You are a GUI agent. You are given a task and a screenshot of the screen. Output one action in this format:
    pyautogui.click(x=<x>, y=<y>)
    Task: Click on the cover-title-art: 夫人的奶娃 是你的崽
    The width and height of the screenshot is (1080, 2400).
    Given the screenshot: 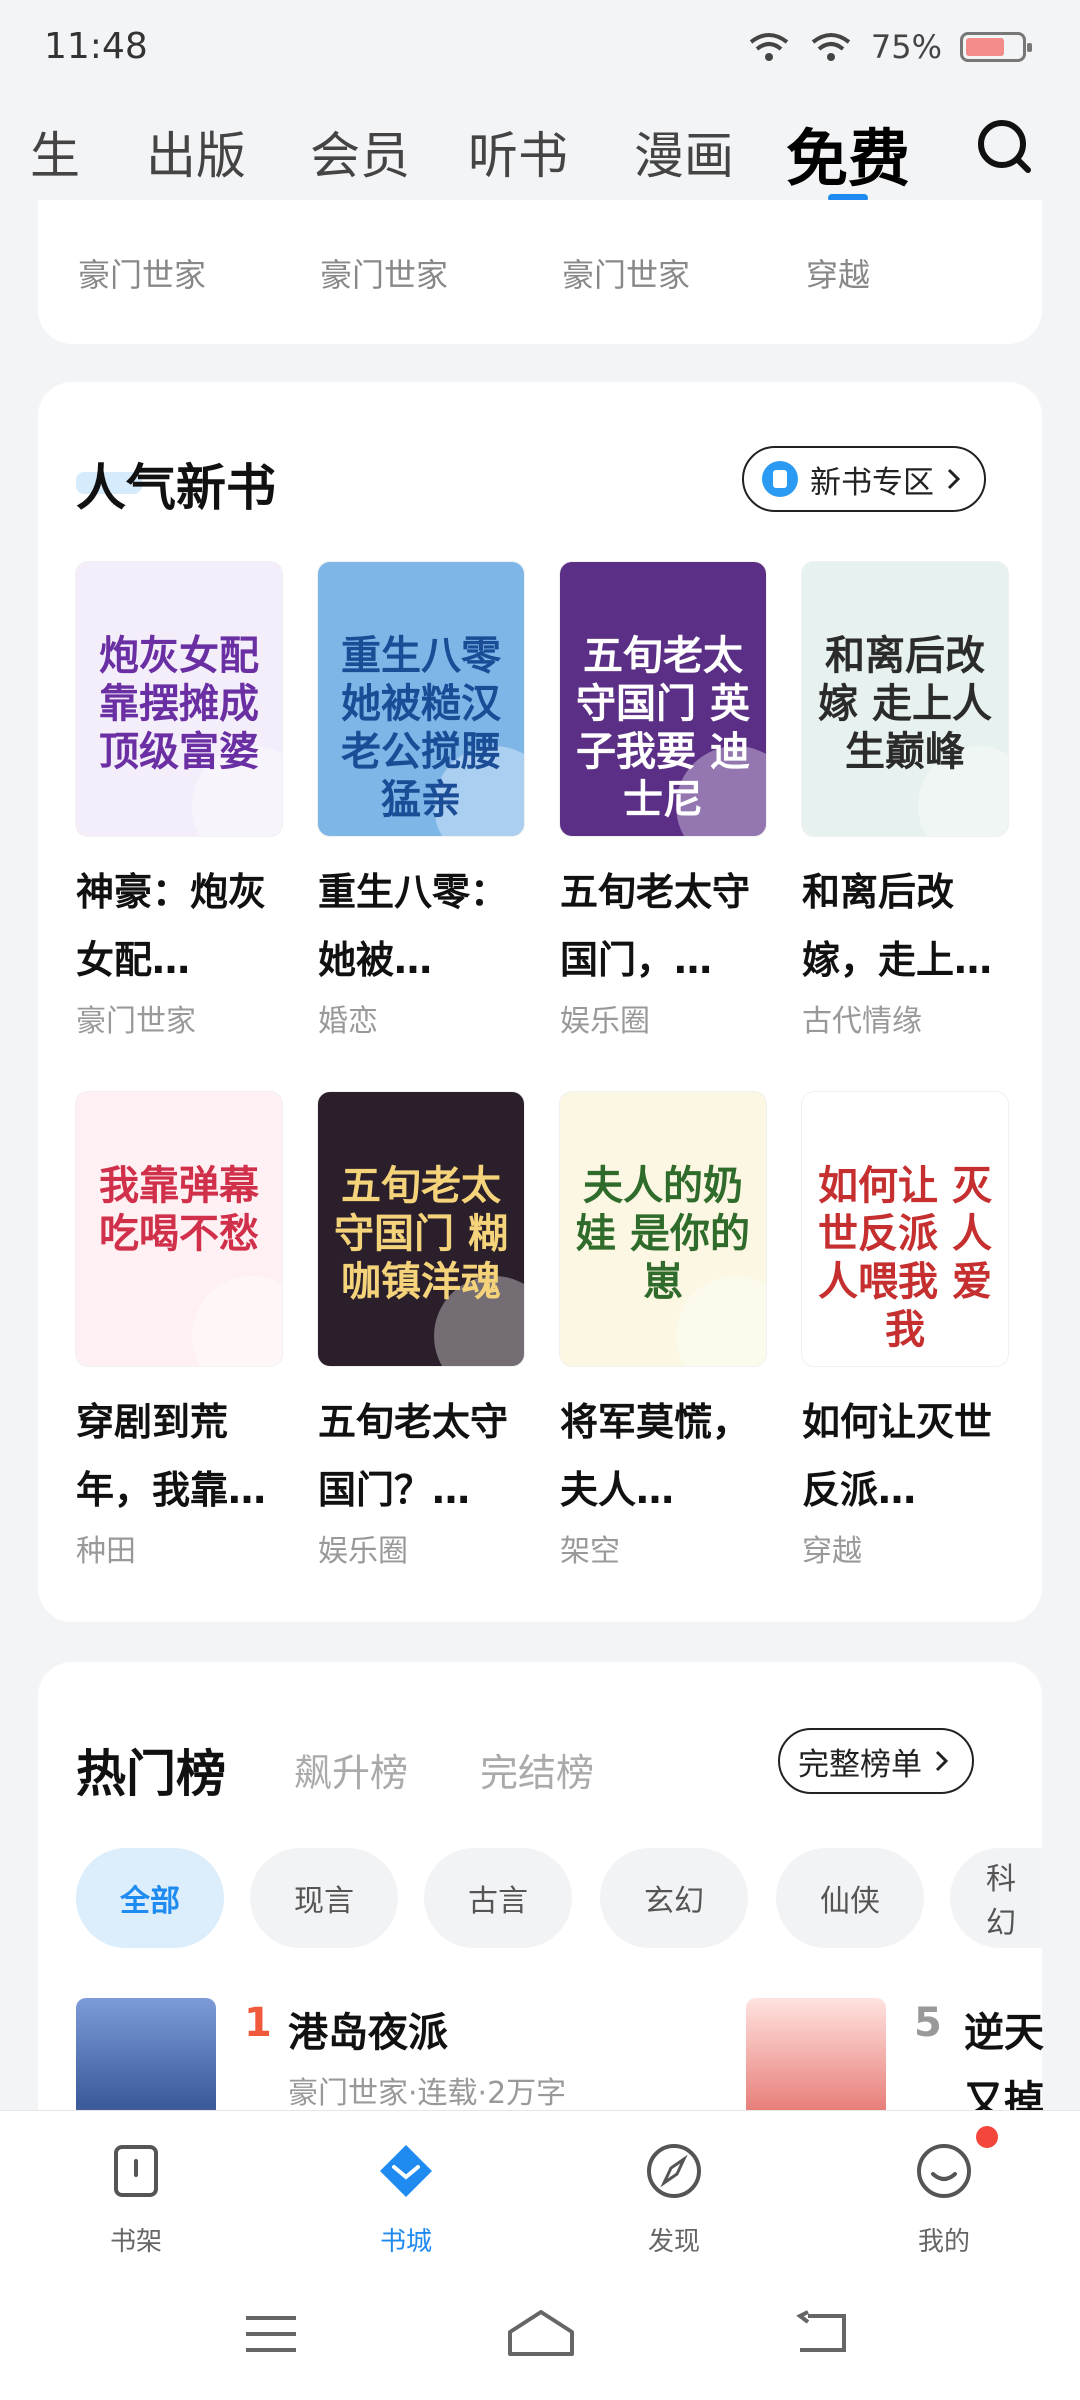 What is the action you would take?
    pyautogui.click(x=663, y=1234)
    